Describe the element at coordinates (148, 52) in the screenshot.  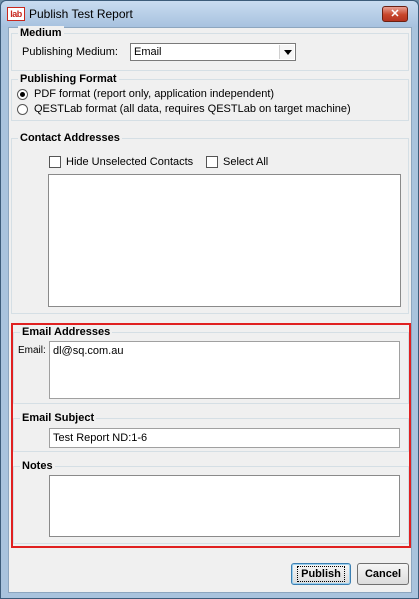
I see `publishing-medium-value: Email` at that location.